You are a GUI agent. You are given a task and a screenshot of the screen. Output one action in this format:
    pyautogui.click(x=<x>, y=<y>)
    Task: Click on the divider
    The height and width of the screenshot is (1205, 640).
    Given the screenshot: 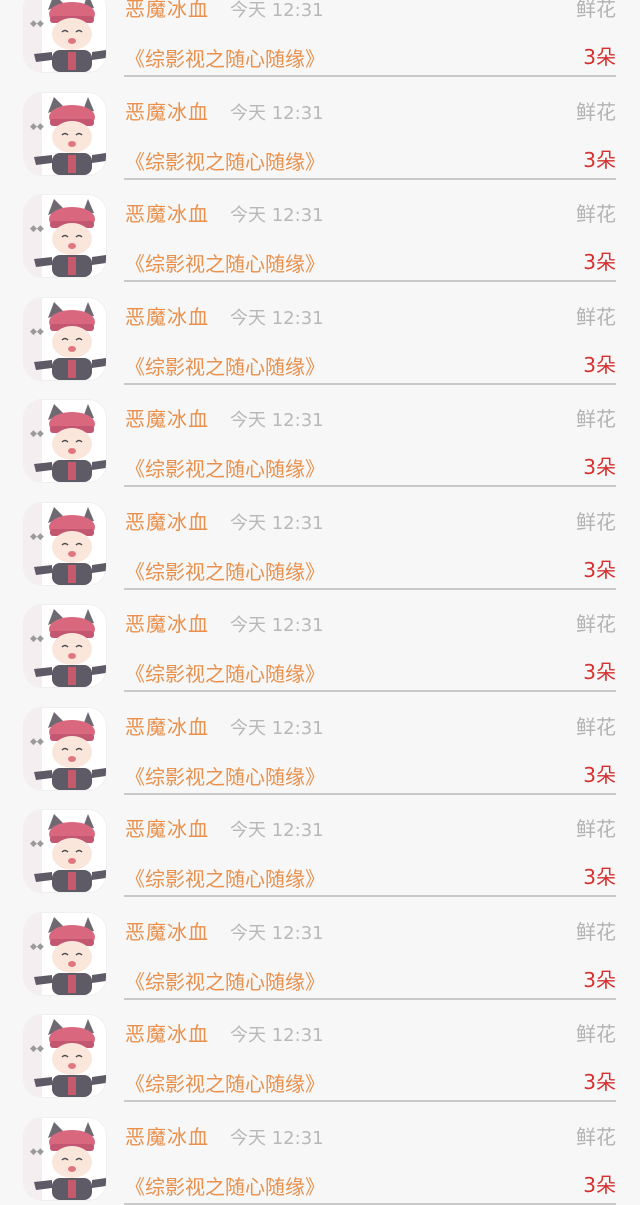 What is the action you would take?
    pyautogui.click(x=370, y=1203)
    